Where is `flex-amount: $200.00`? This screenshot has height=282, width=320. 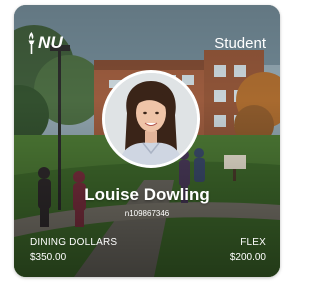
flex-amount: $200.00 is located at coordinates (247, 257).